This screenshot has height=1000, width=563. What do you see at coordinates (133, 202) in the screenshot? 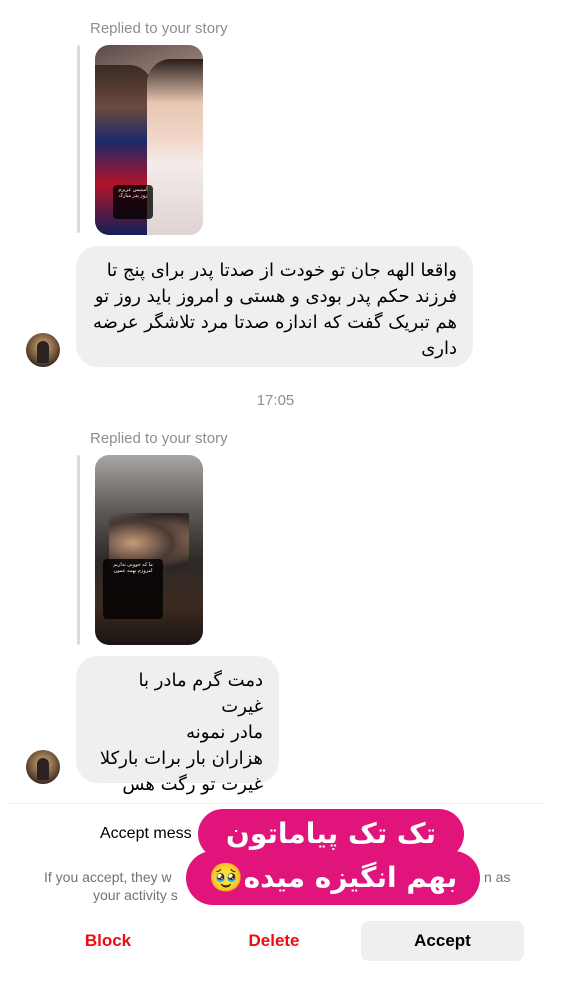
I see `story-caption: آمیتیس عزیزم روز پدر مبارک` at bounding box center [133, 202].